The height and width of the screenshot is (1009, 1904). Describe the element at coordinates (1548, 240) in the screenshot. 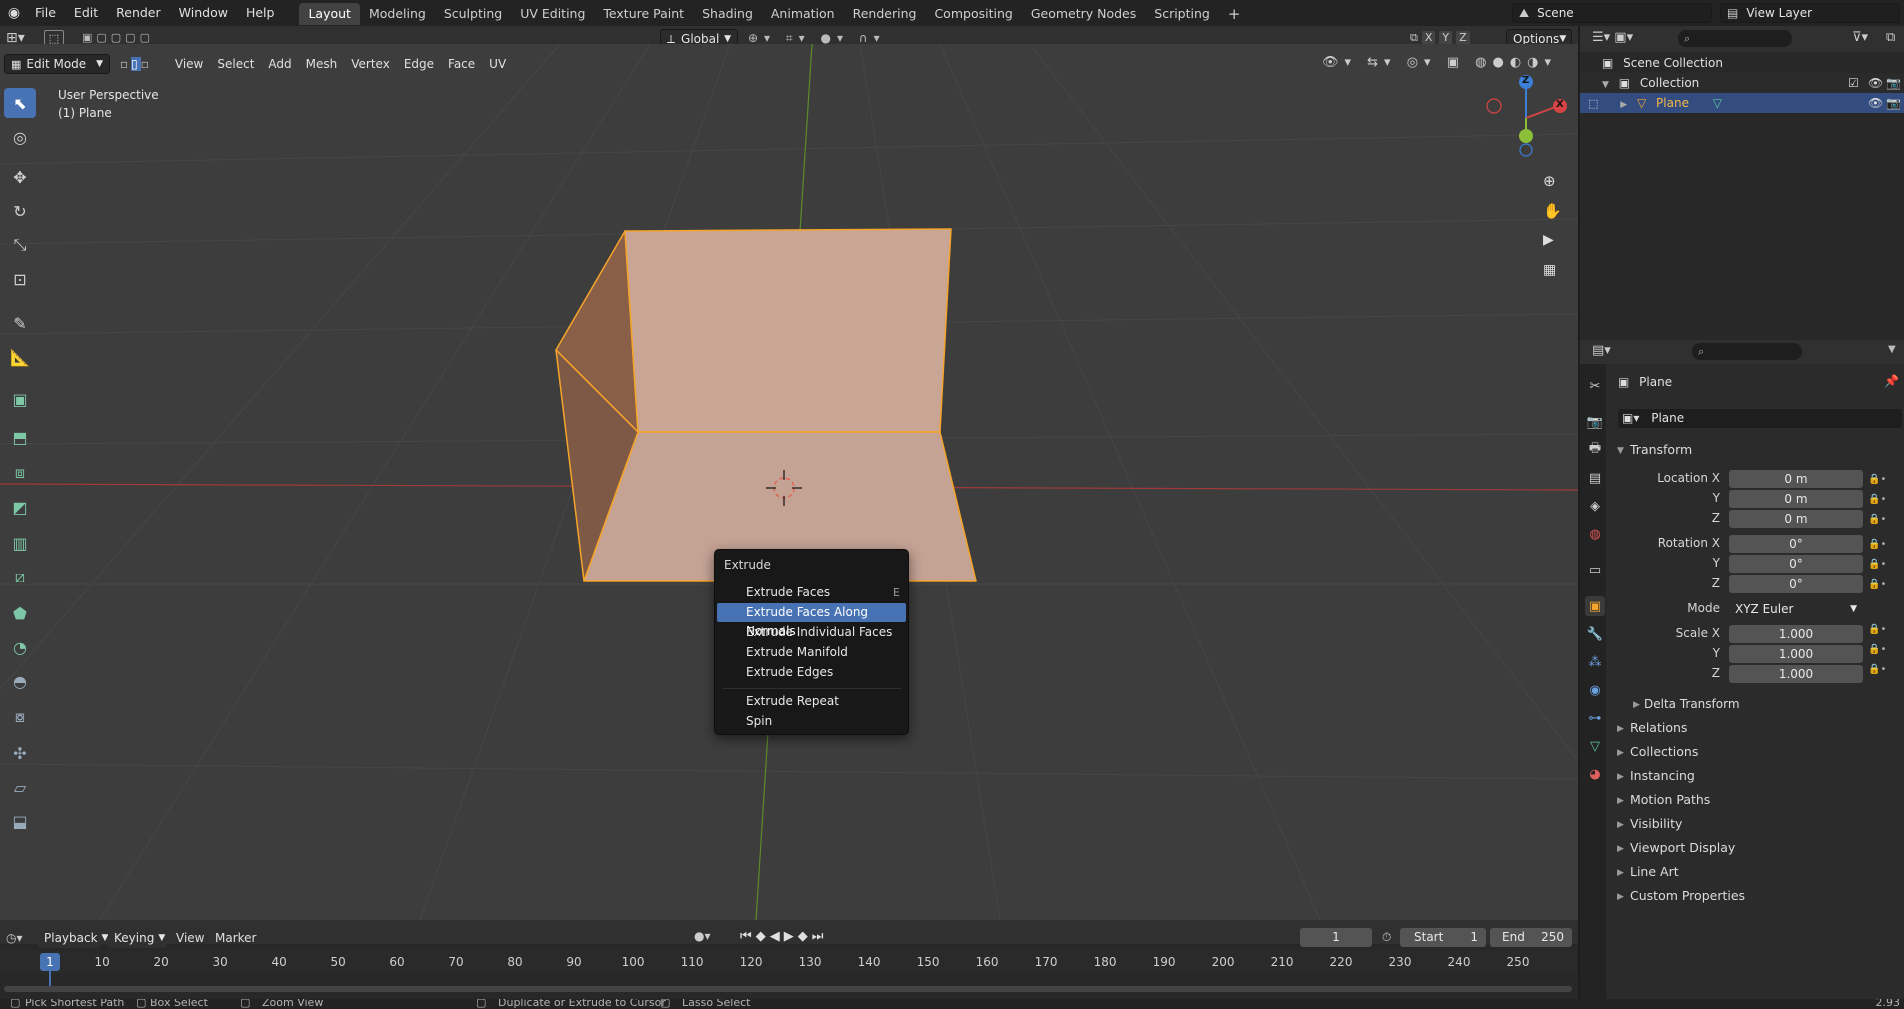

I see `camera-view-icon: ▶` at that location.